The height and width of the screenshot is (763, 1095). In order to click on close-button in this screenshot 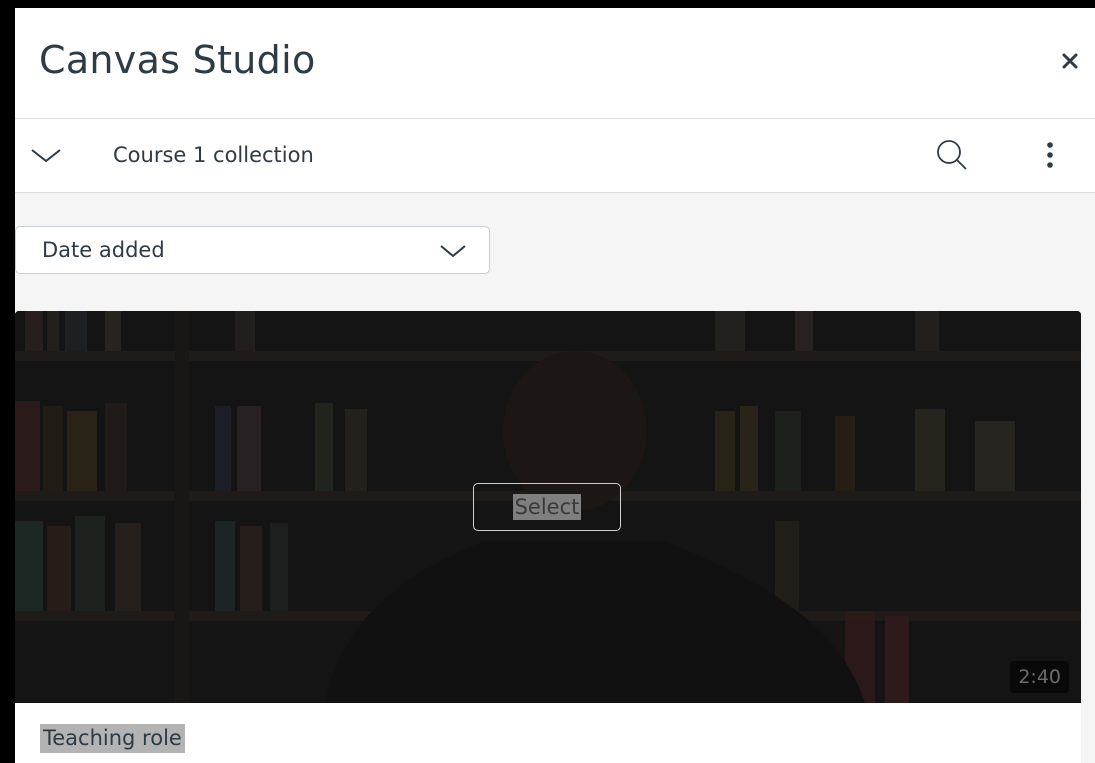, I will do `click(1070, 61)`.